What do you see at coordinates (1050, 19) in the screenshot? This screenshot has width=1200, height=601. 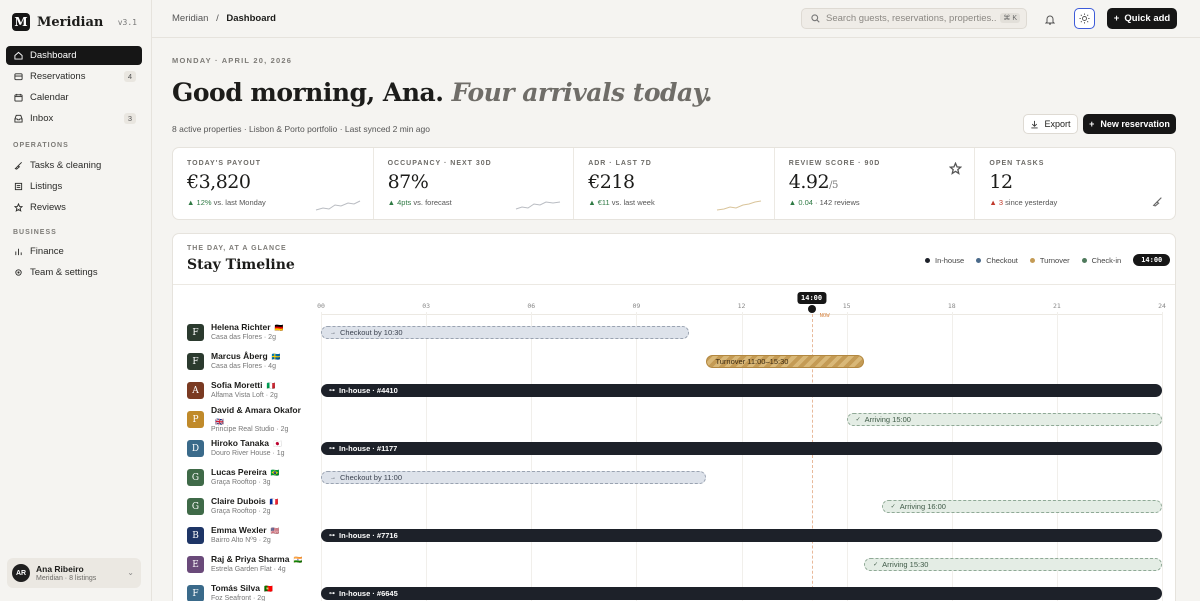 I see `bell-icon` at bounding box center [1050, 19].